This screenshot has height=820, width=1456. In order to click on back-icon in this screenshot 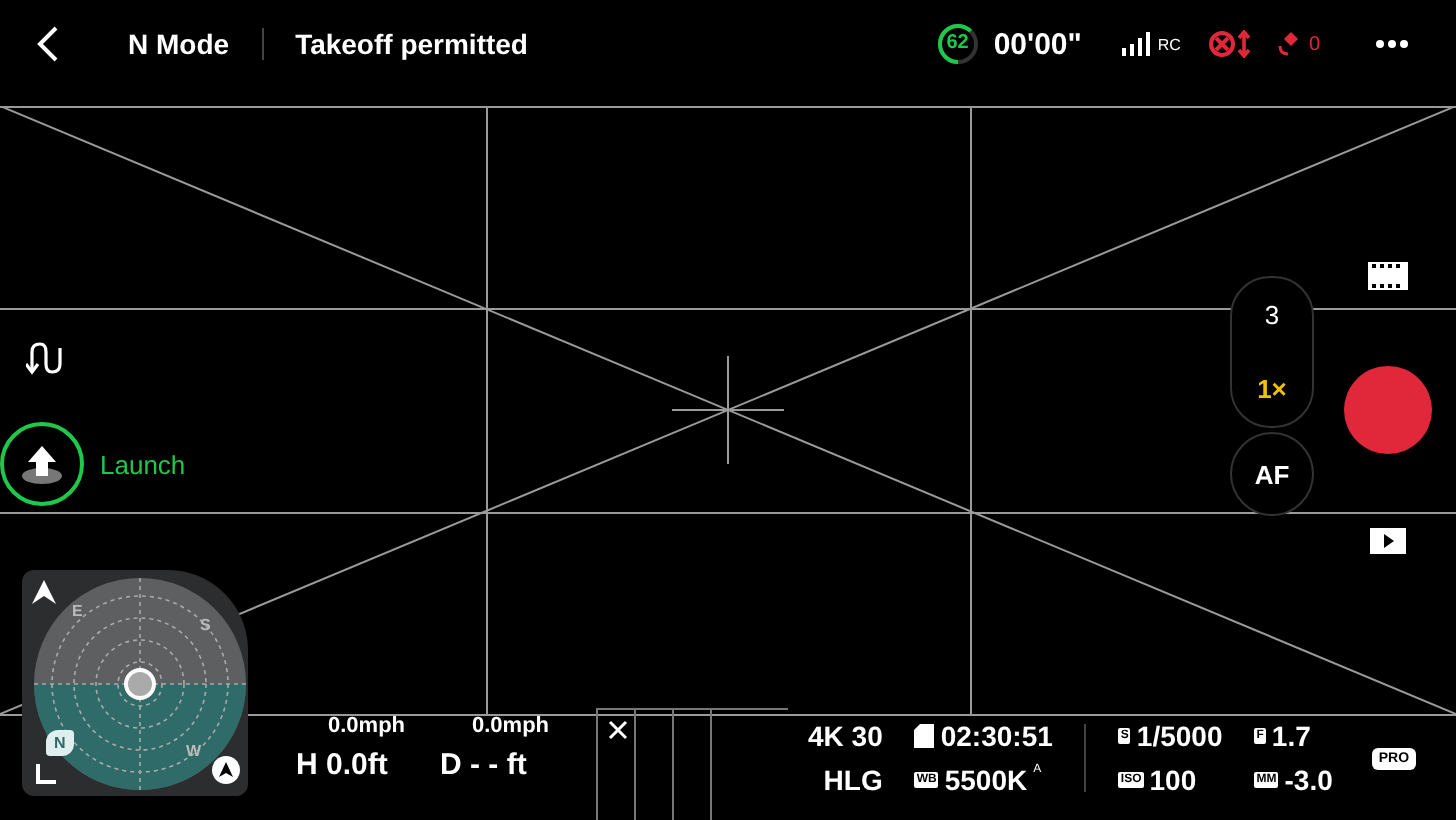, I will do `click(48, 44)`.